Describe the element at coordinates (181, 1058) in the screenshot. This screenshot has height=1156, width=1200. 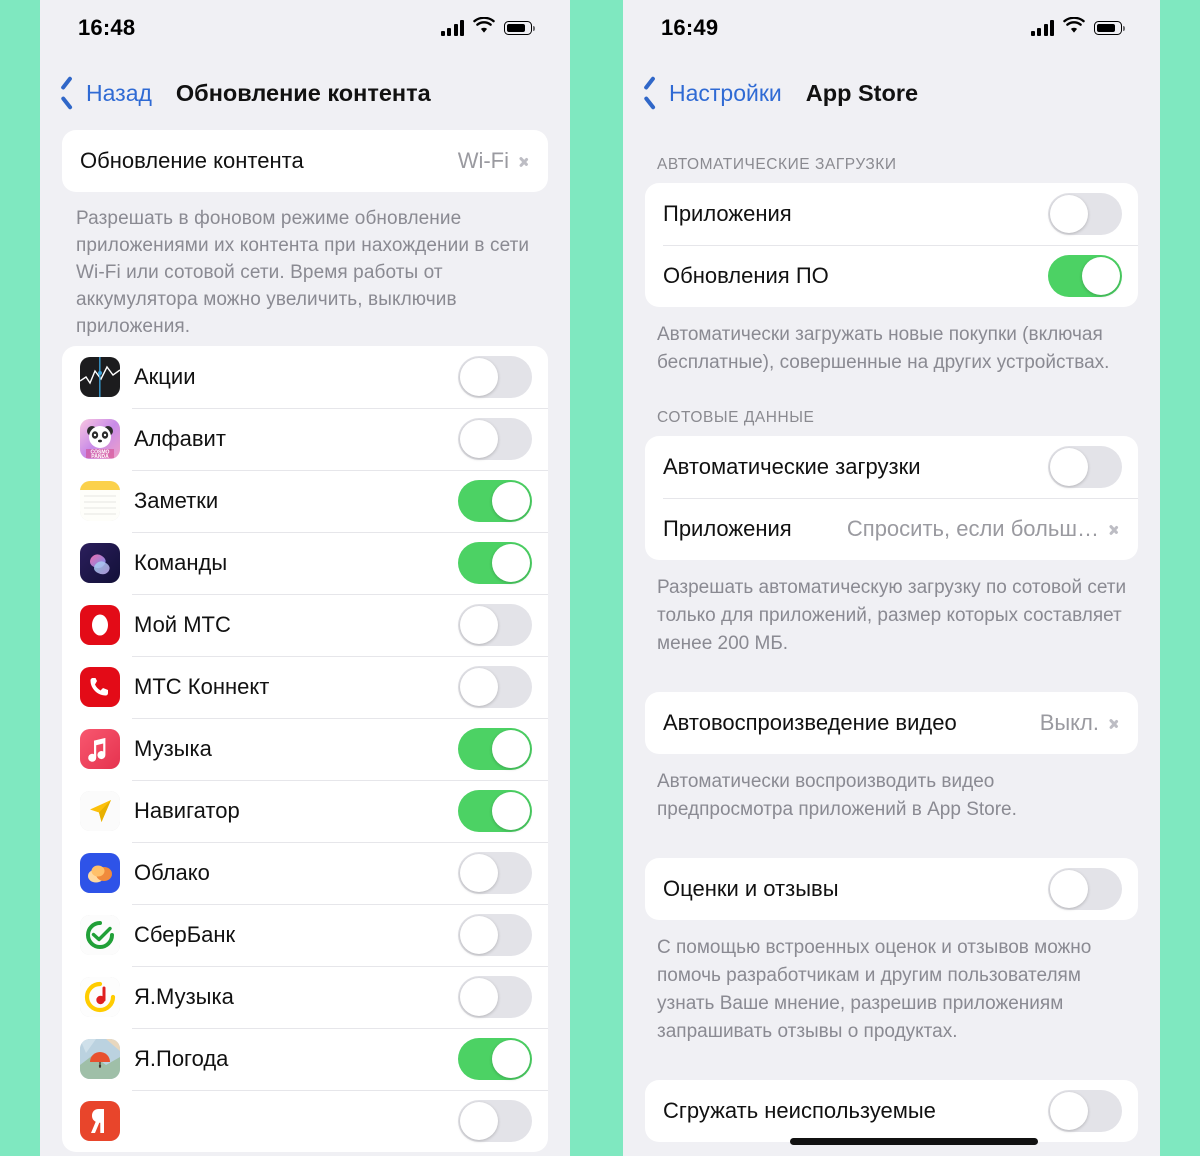
I see `app-name-label: Я.Погода` at that location.